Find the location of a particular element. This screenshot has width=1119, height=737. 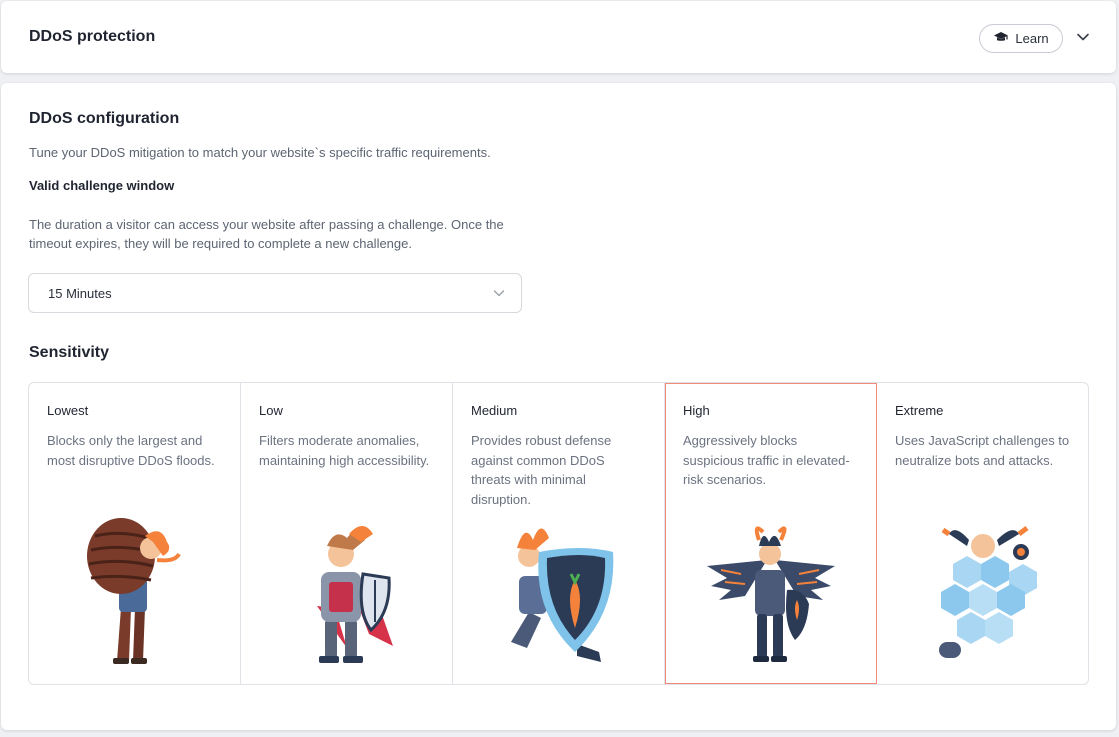

ddos-protection-header: DDoS protection Learn is located at coordinates (558, 37).